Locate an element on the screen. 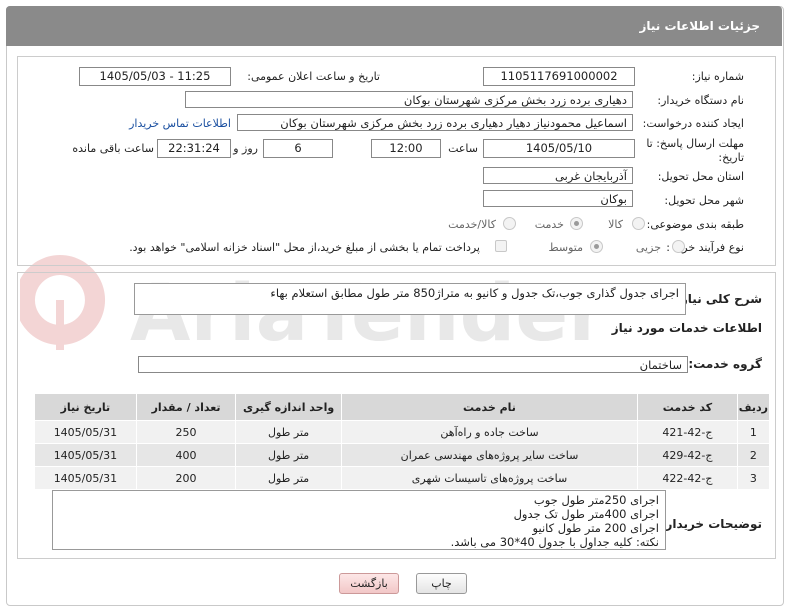  print-button: چاپ is located at coordinates (441, 583).